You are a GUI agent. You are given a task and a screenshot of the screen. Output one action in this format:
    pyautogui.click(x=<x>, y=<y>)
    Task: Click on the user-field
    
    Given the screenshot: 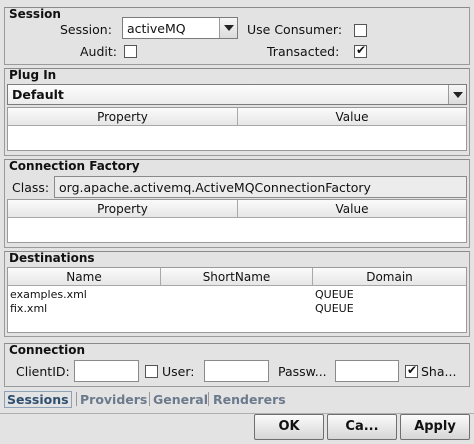 What is the action you would take?
    pyautogui.click(x=236, y=371)
    